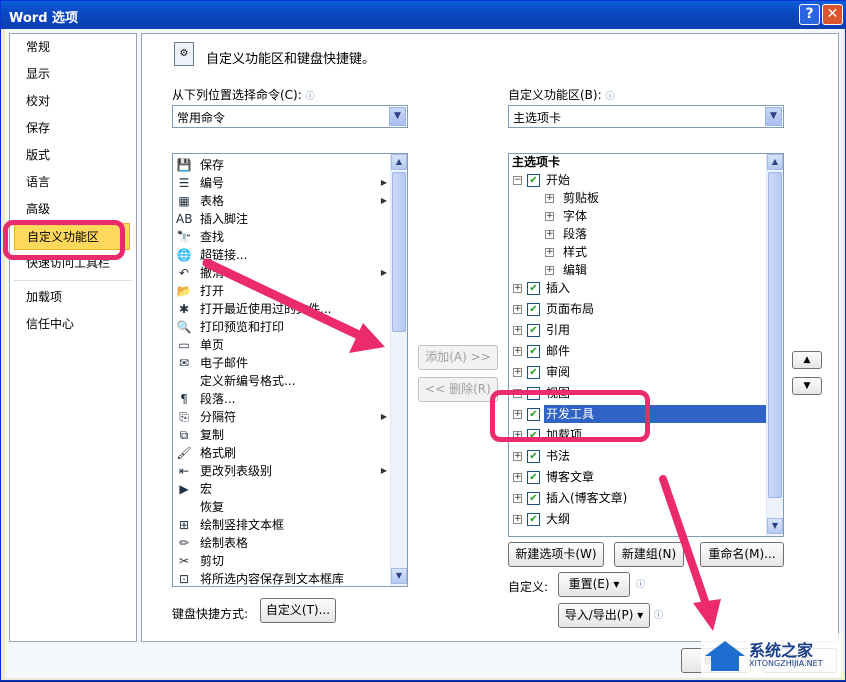 The height and width of the screenshot is (682, 846). Describe the element at coordinates (293, 305) in the screenshot. I see `arrow-to-add` at that location.